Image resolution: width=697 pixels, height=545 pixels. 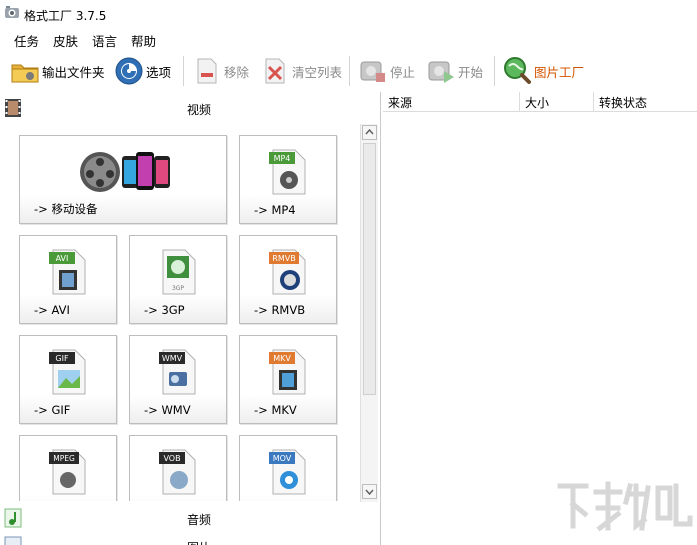 I want to click on tile-mov: MOV, so click(x=288, y=468).